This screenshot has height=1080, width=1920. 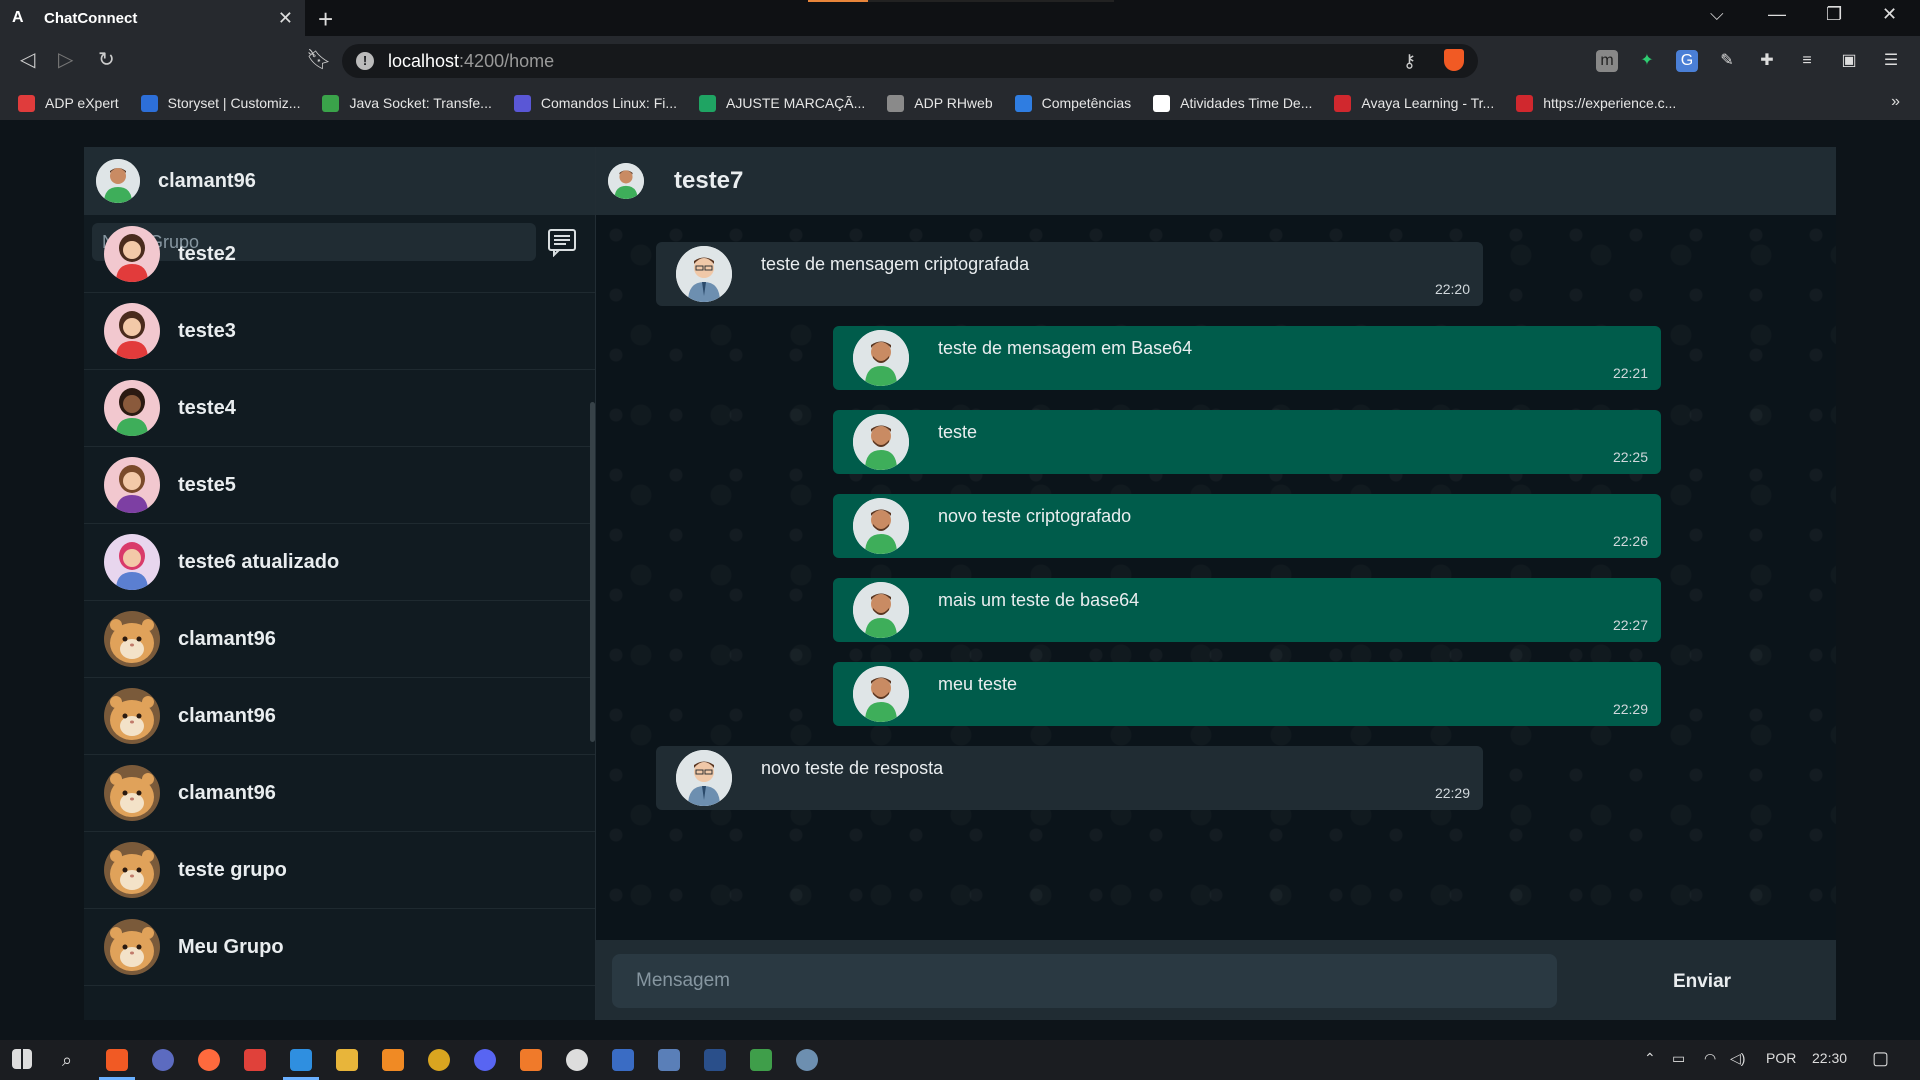 What do you see at coordinates (339, 331) in the screenshot?
I see `contact-item: teste3` at bounding box center [339, 331].